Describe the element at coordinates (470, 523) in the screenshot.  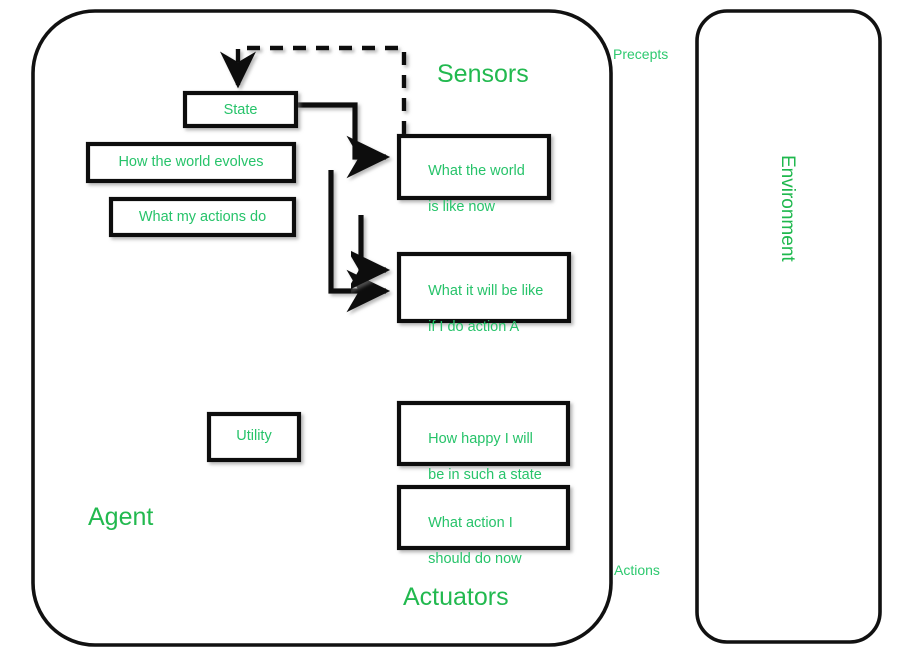
I see `box-line-1: What action I` at that location.